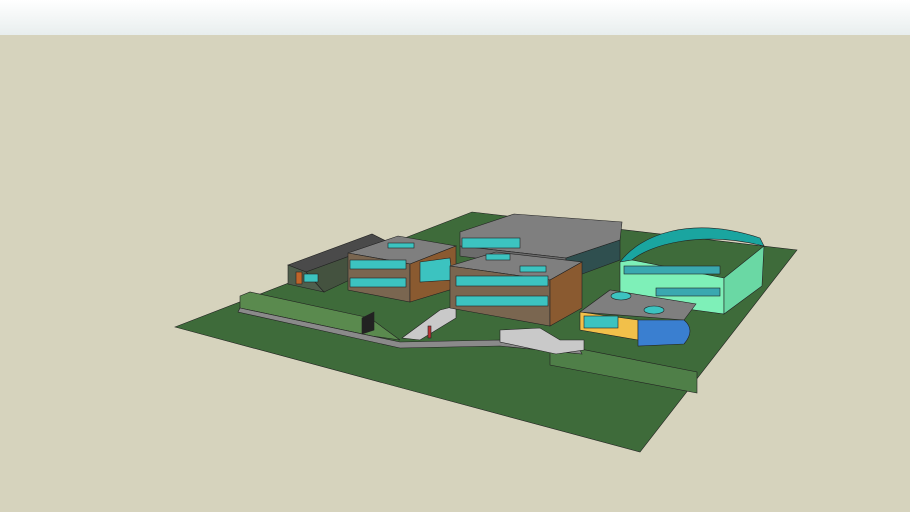 This screenshot has width=910, height=512. Describe the element at coordinates (311, 278) in the screenshot. I see `small-building-window` at that location.